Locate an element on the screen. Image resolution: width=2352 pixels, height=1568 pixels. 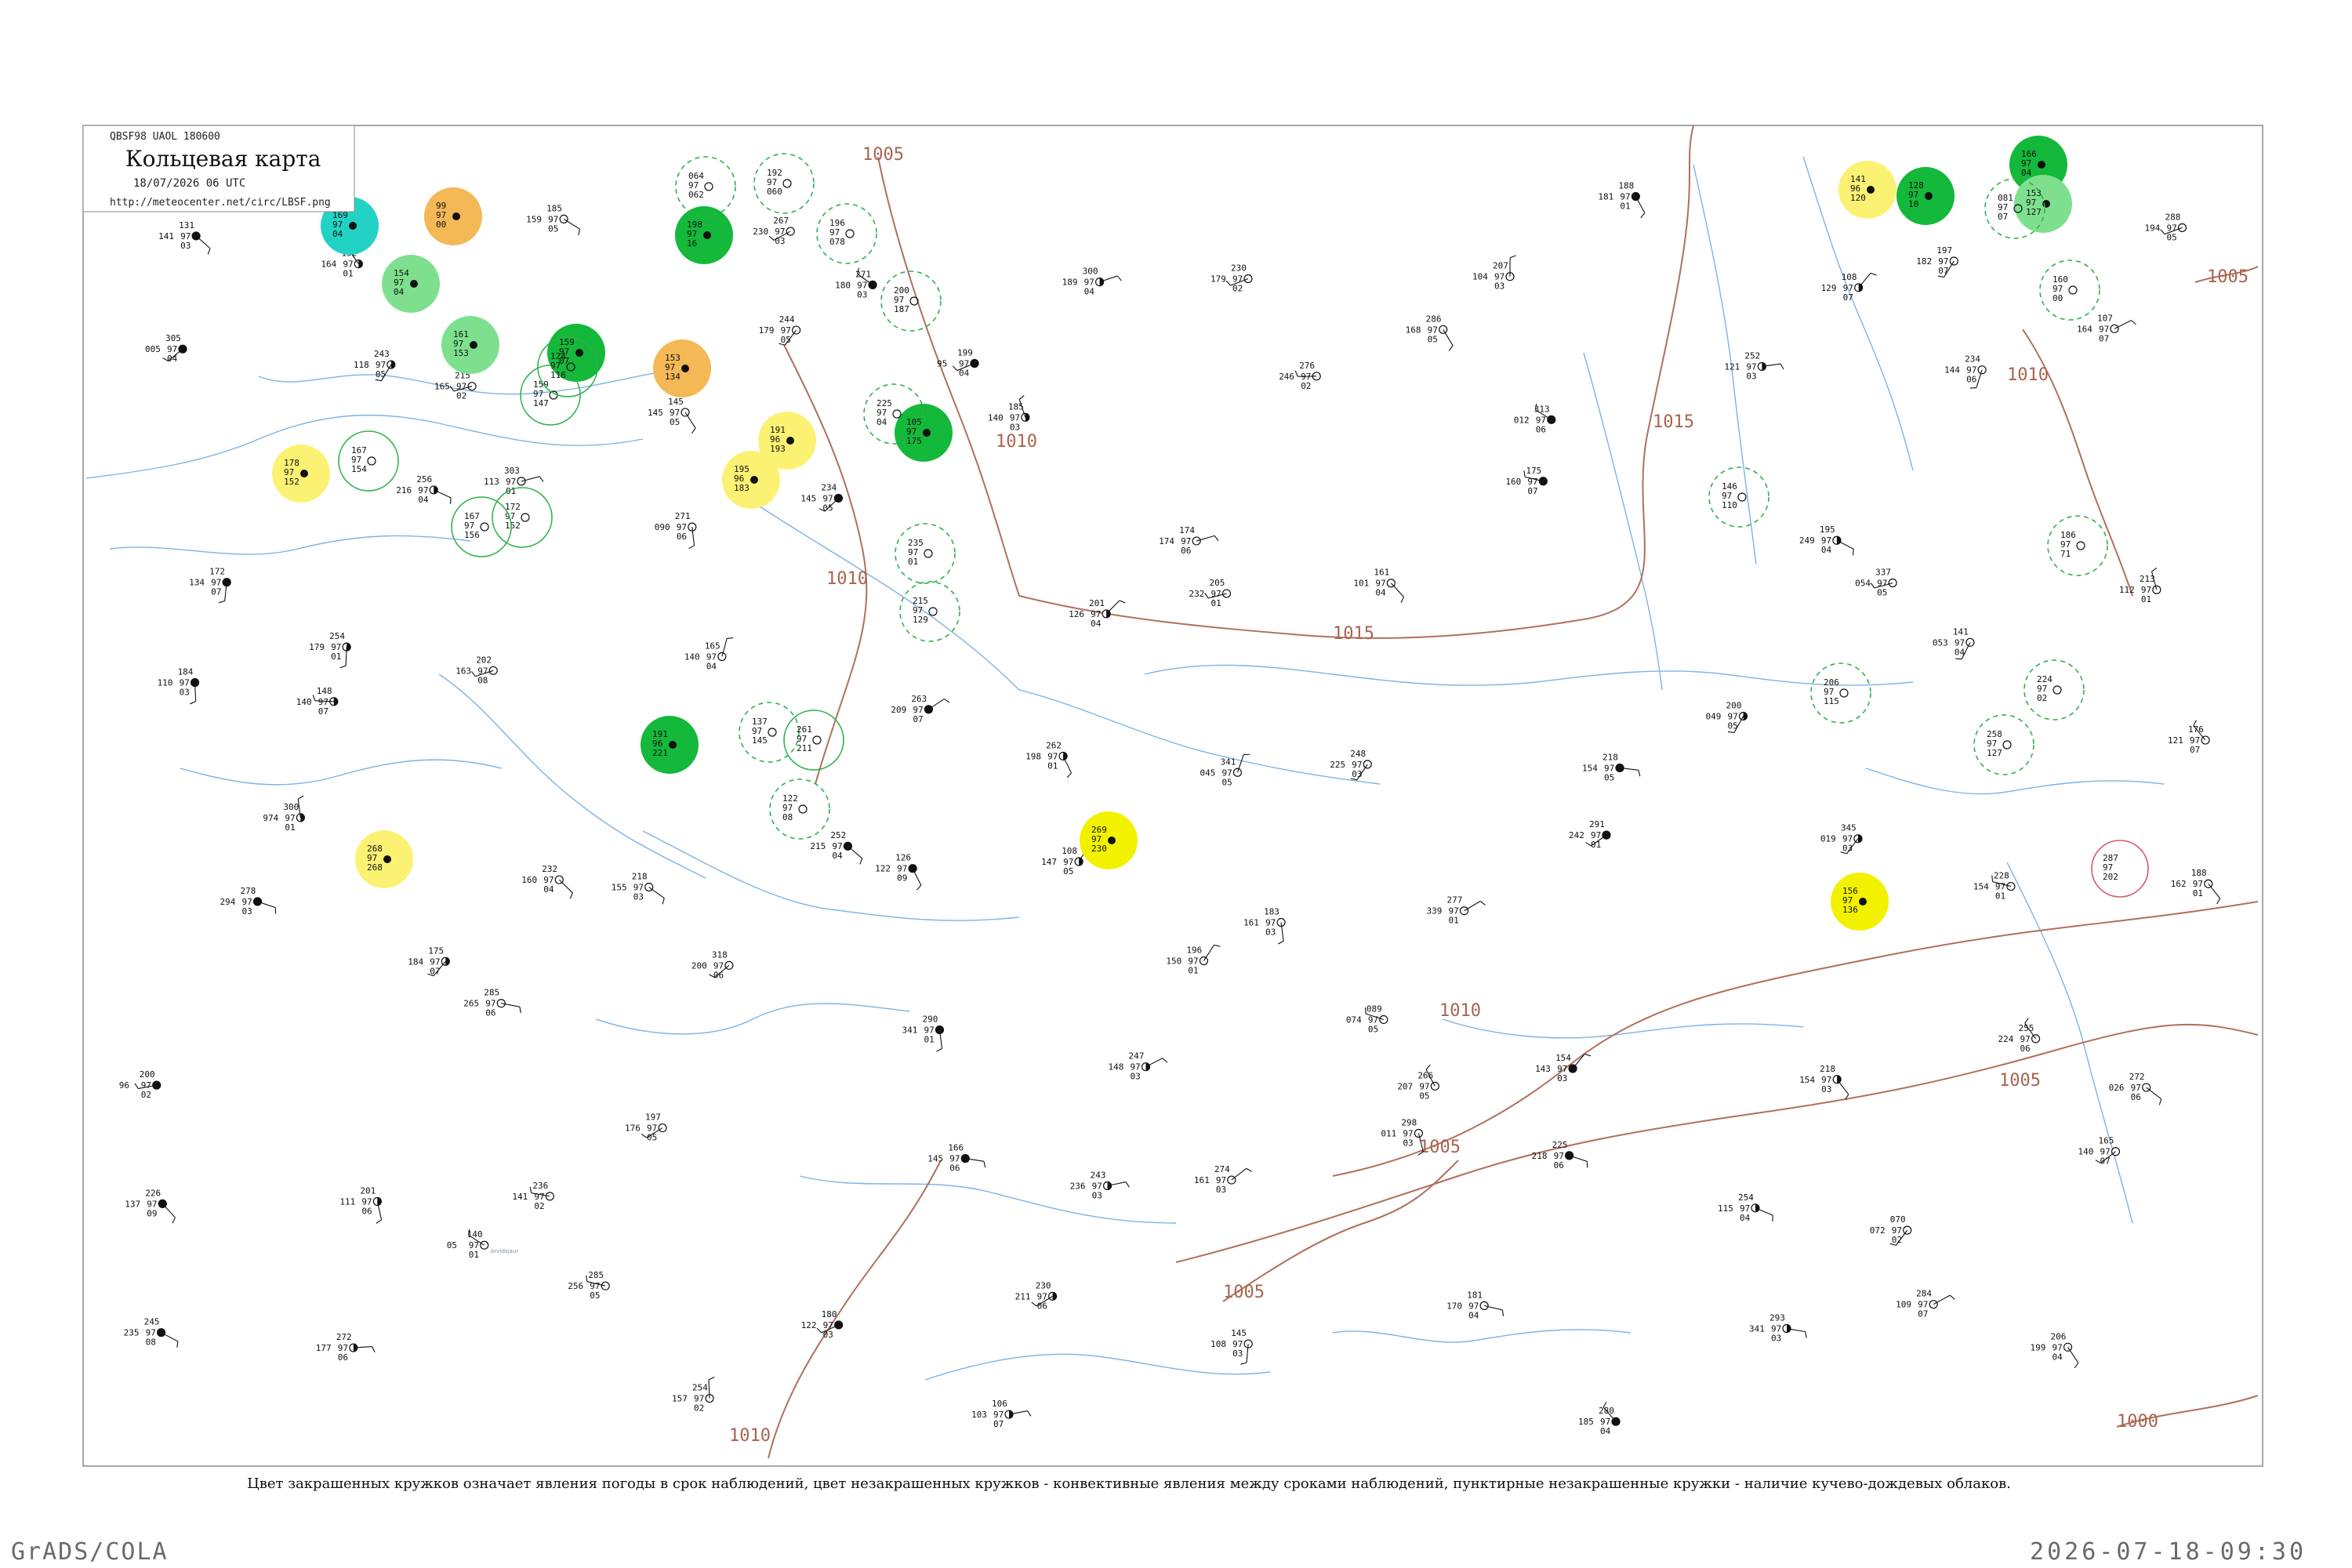
station-value: 199 is located at coordinates (965, 352).